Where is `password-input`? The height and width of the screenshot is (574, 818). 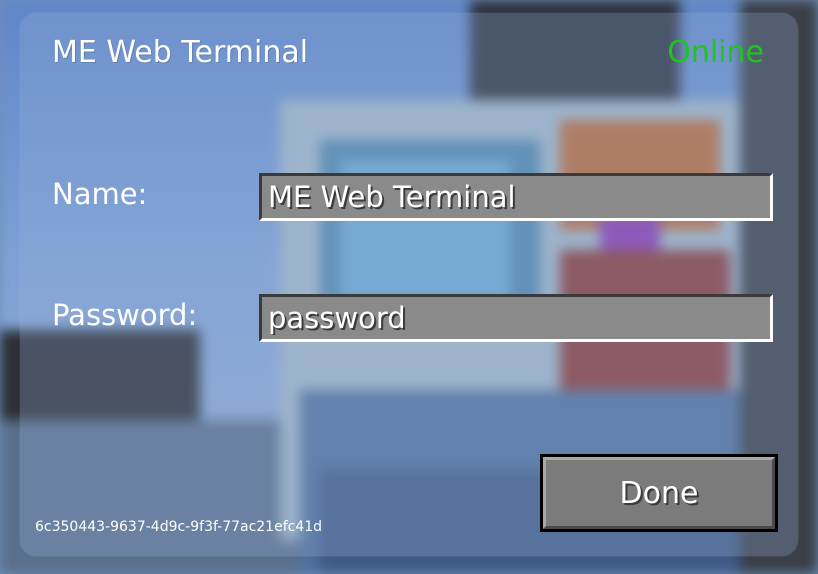
password-input is located at coordinates (516, 318).